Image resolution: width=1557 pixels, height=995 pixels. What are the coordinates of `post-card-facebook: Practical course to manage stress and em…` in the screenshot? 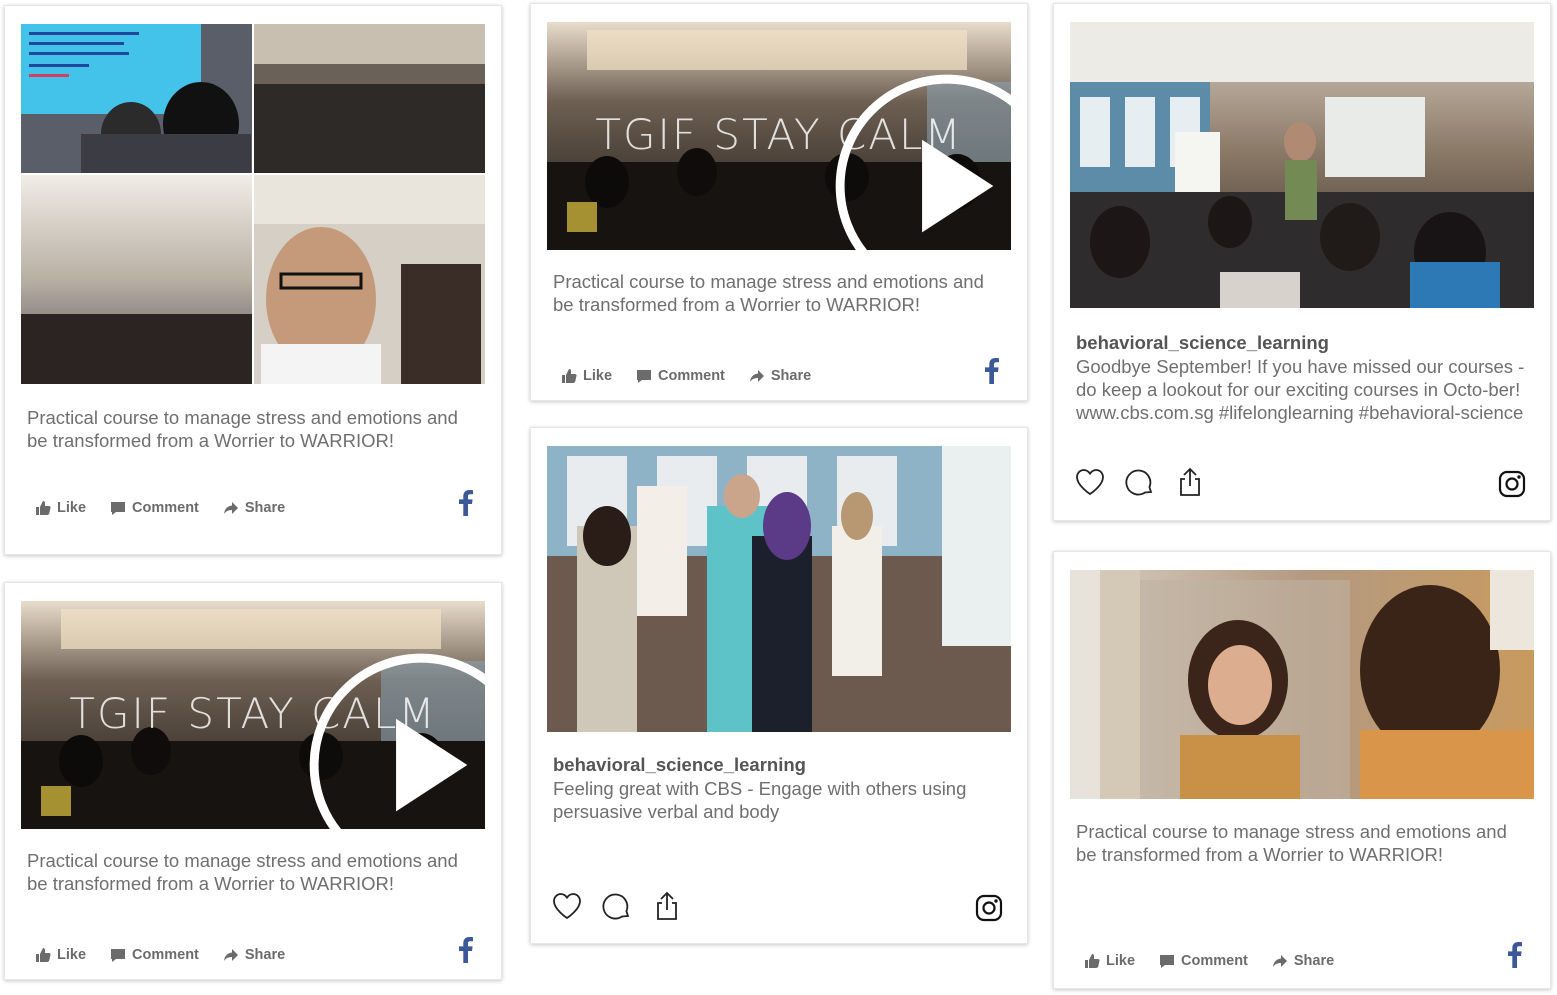 It's located at (1302, 770).